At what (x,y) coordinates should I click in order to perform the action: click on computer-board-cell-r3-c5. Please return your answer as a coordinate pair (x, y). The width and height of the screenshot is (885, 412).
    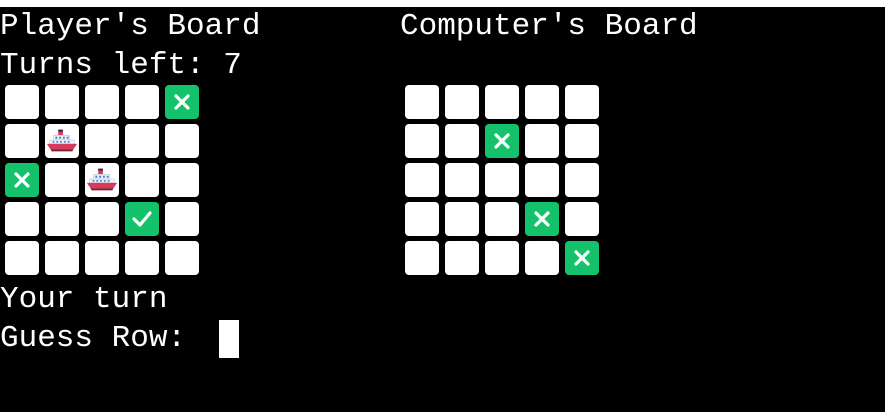
    Looking at the image, I should click on (582, 180).